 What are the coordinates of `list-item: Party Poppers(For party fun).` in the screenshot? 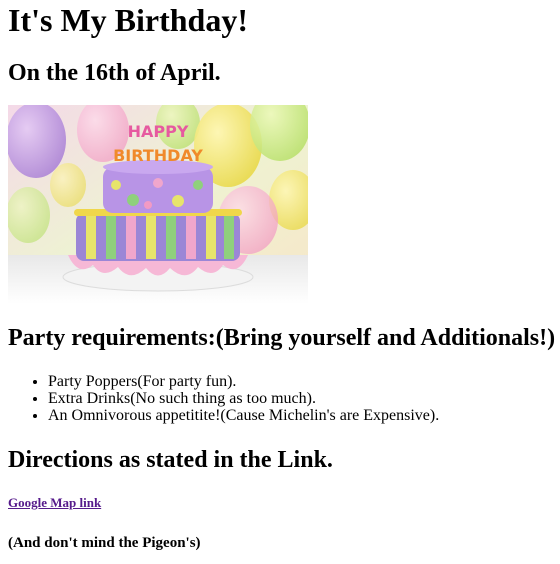 It's located at (243, 381).